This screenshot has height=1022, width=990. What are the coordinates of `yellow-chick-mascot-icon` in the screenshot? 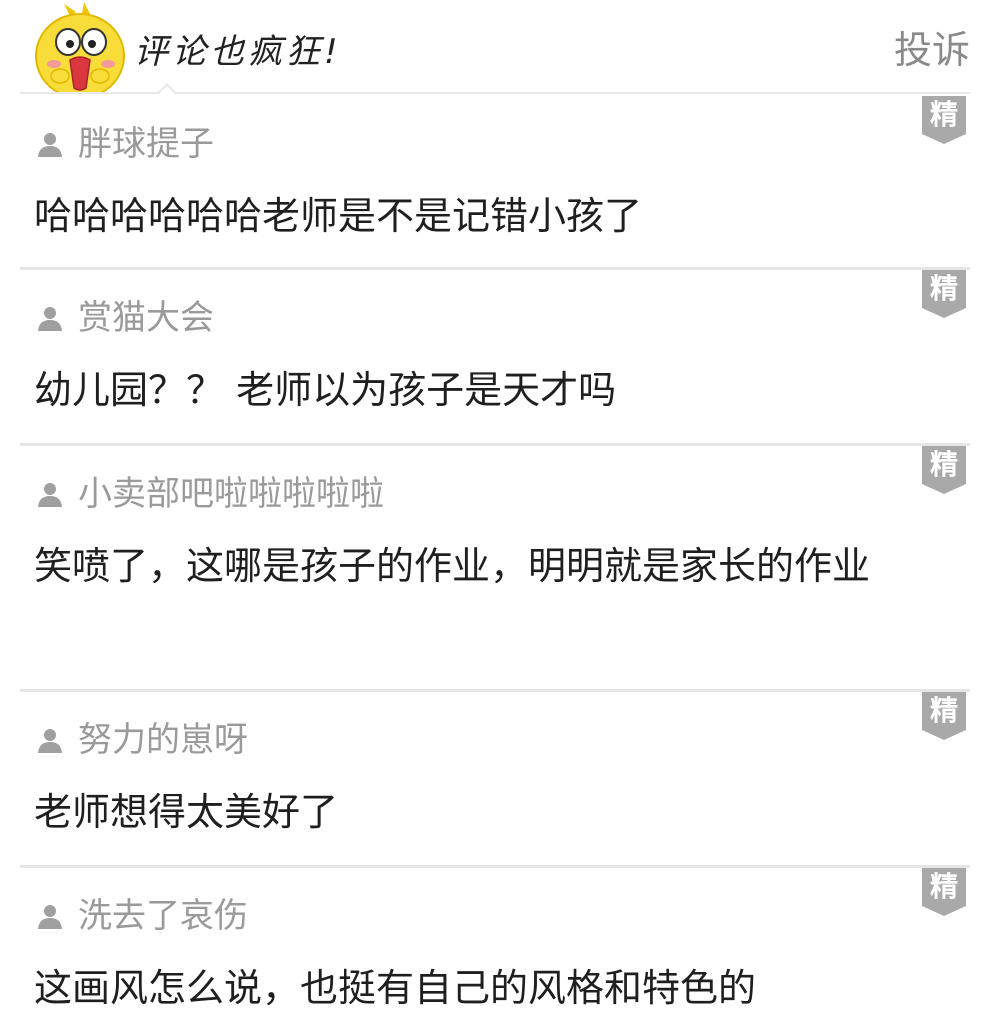 It's located at (80, 50).